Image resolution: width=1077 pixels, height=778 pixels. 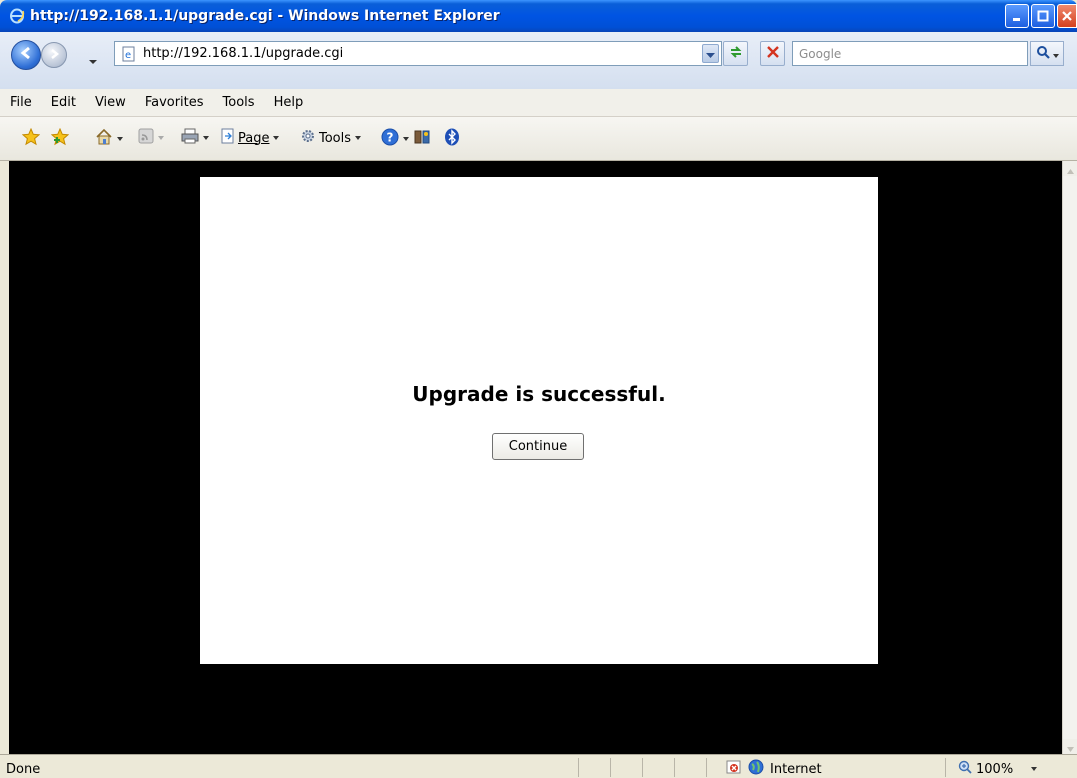 I want to click on zoom-icon, so click(x=965, y=769).